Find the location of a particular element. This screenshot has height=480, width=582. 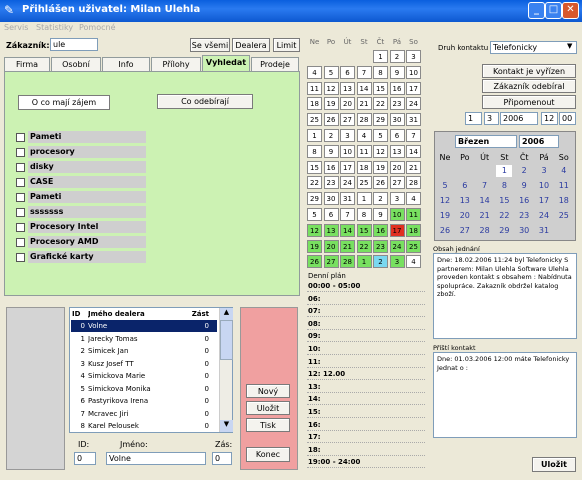

tab-info: Info is located at coordinates (126, 64).